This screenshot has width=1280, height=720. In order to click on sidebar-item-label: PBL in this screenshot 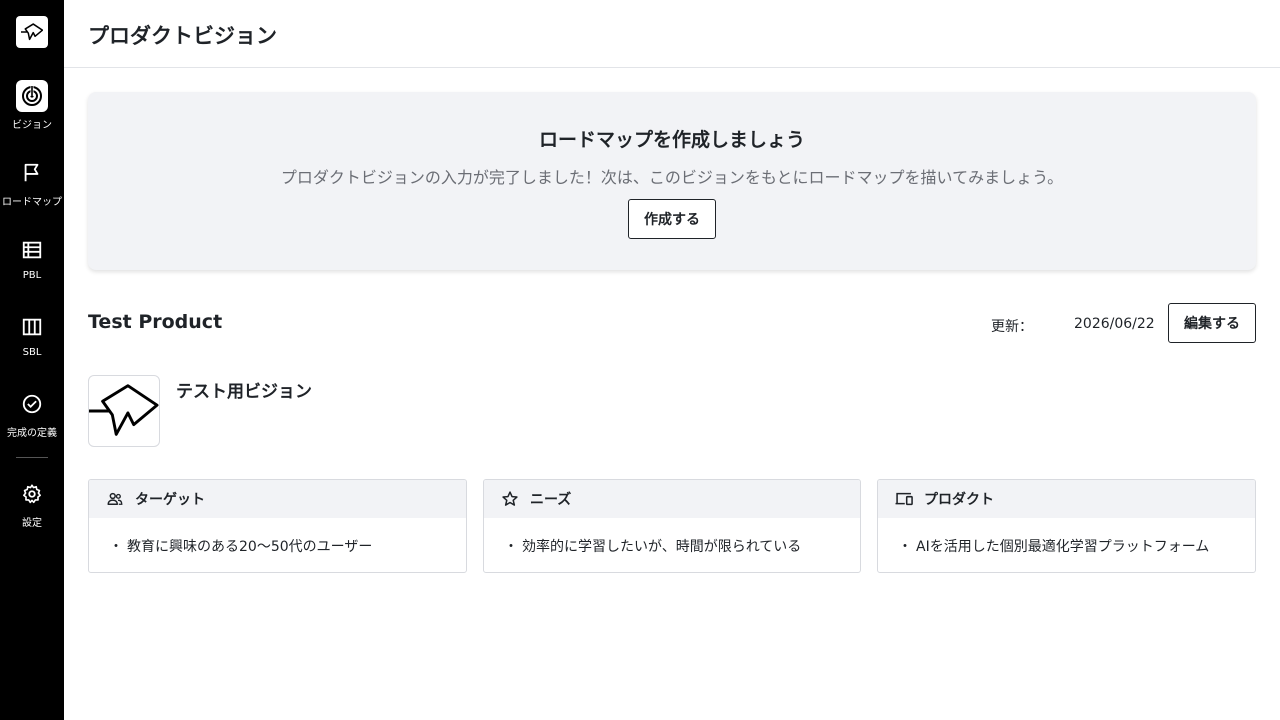, I will do `click(32, 275)`.